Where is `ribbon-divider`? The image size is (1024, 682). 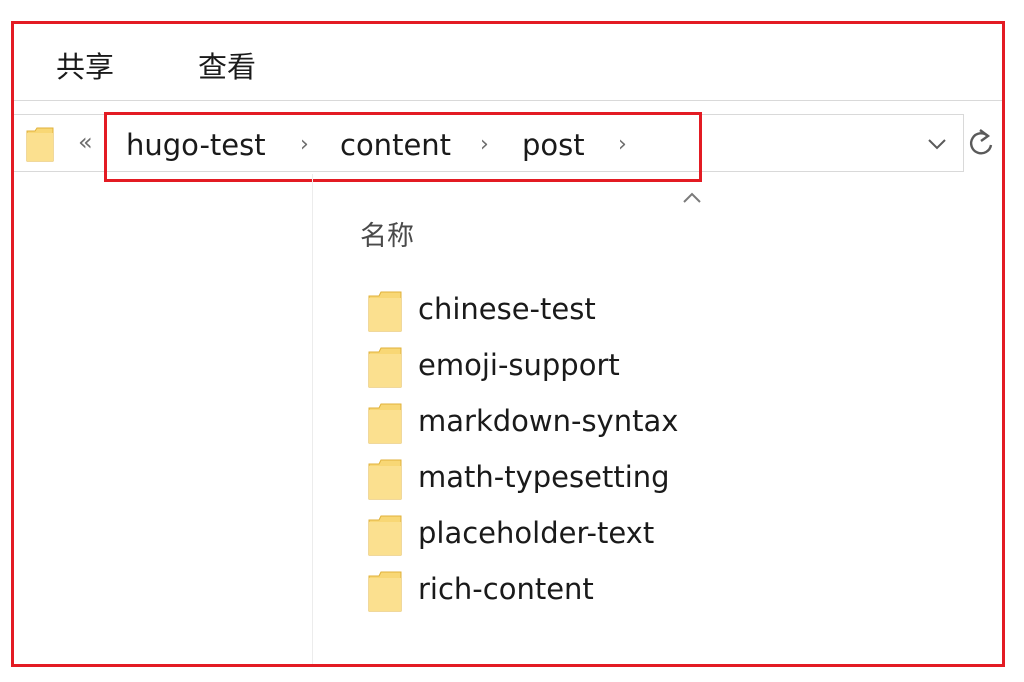 ribbon-divider is located at coordinates (508, 100).